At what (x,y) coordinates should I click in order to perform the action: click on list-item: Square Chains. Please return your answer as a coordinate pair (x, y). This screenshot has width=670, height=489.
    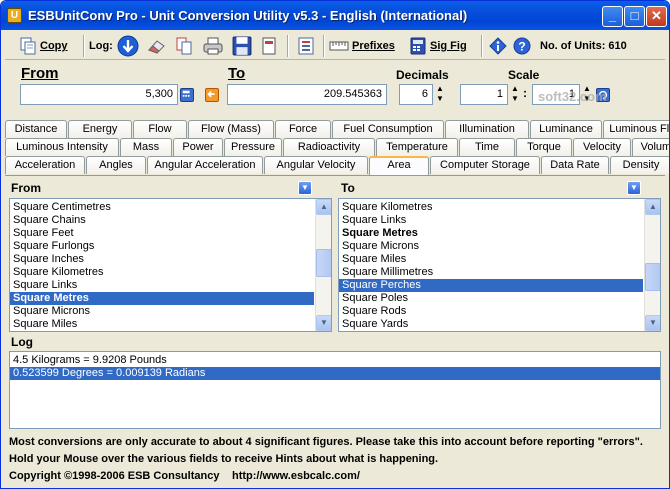
    Looking at the image, I should click on (162, 220).